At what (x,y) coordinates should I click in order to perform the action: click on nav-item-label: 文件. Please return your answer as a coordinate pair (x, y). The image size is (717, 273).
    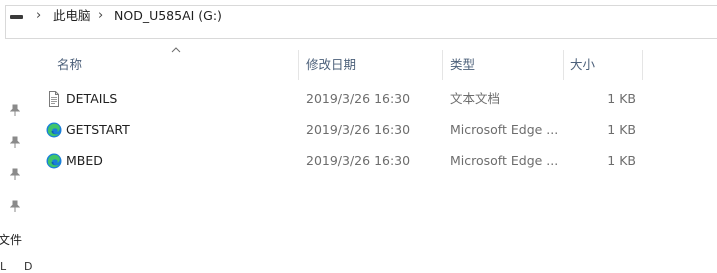
    Looking at the image, I should click on (11, 239).